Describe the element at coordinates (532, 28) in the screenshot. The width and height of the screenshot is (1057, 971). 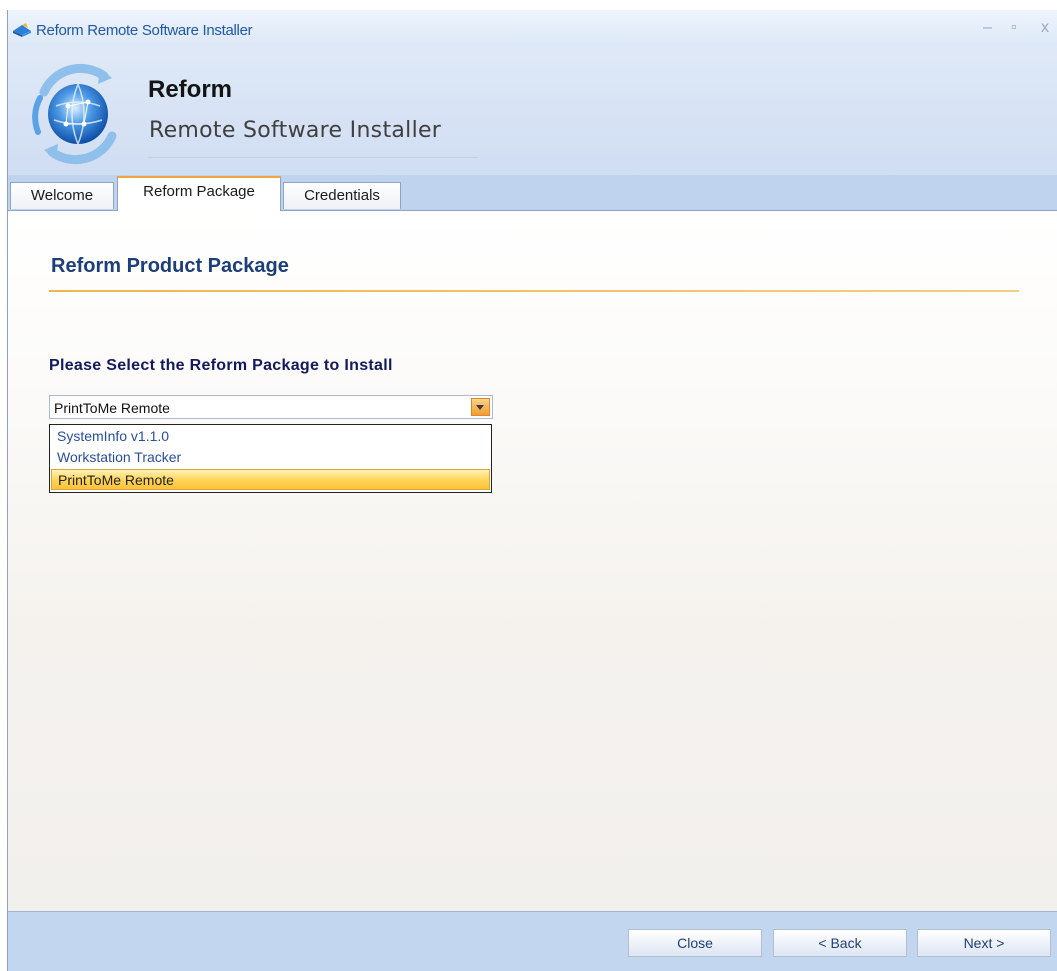
I see `title-bar: Reform Remote Software Installer – ▫ x` at that location.